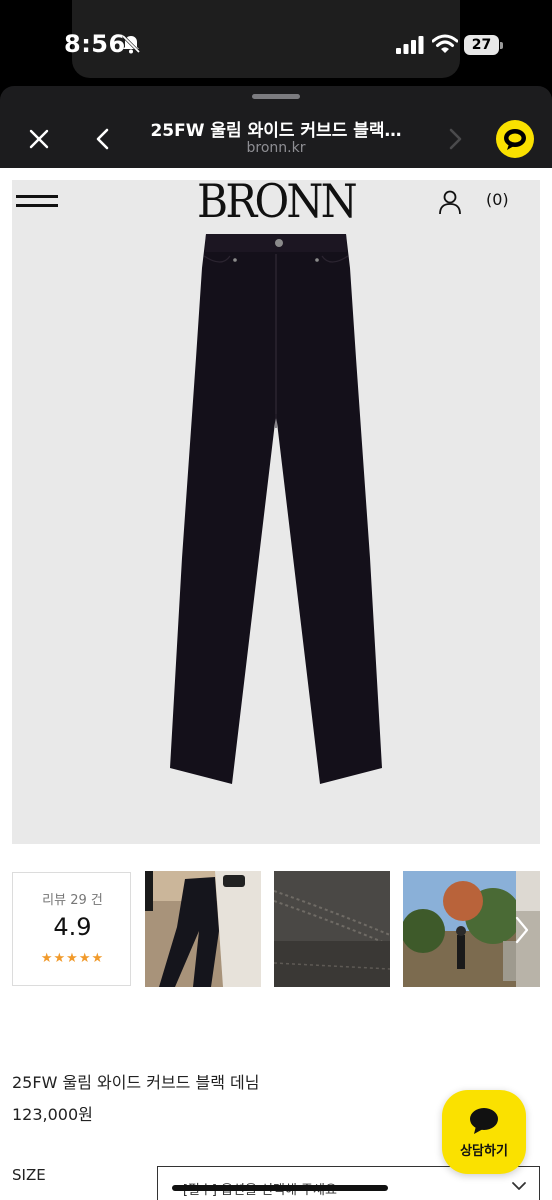  I want to click on star-rating: ★★★★★, so click(72, 958).